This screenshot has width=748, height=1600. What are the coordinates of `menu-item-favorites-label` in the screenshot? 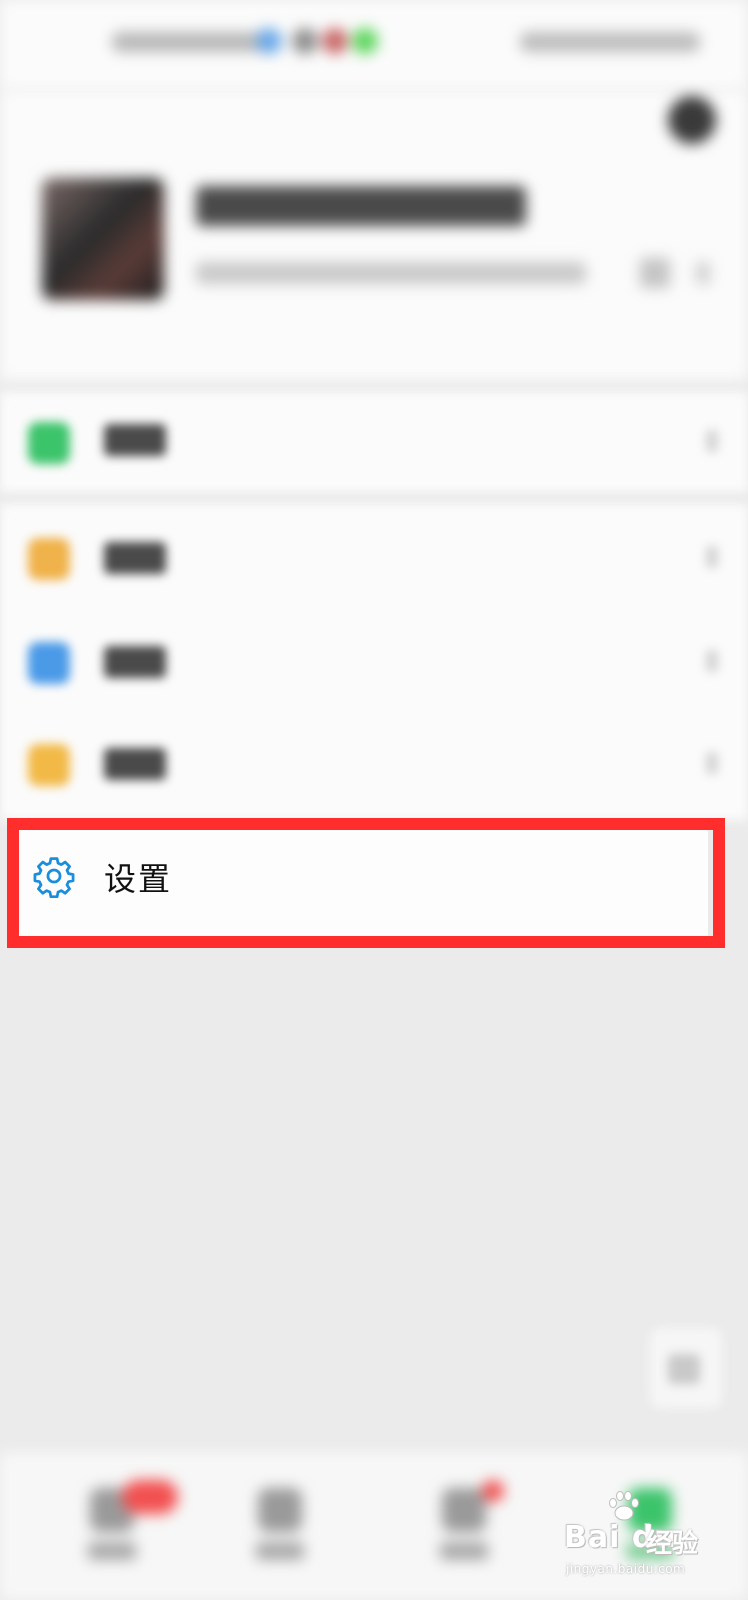 It's located at (135, 558).